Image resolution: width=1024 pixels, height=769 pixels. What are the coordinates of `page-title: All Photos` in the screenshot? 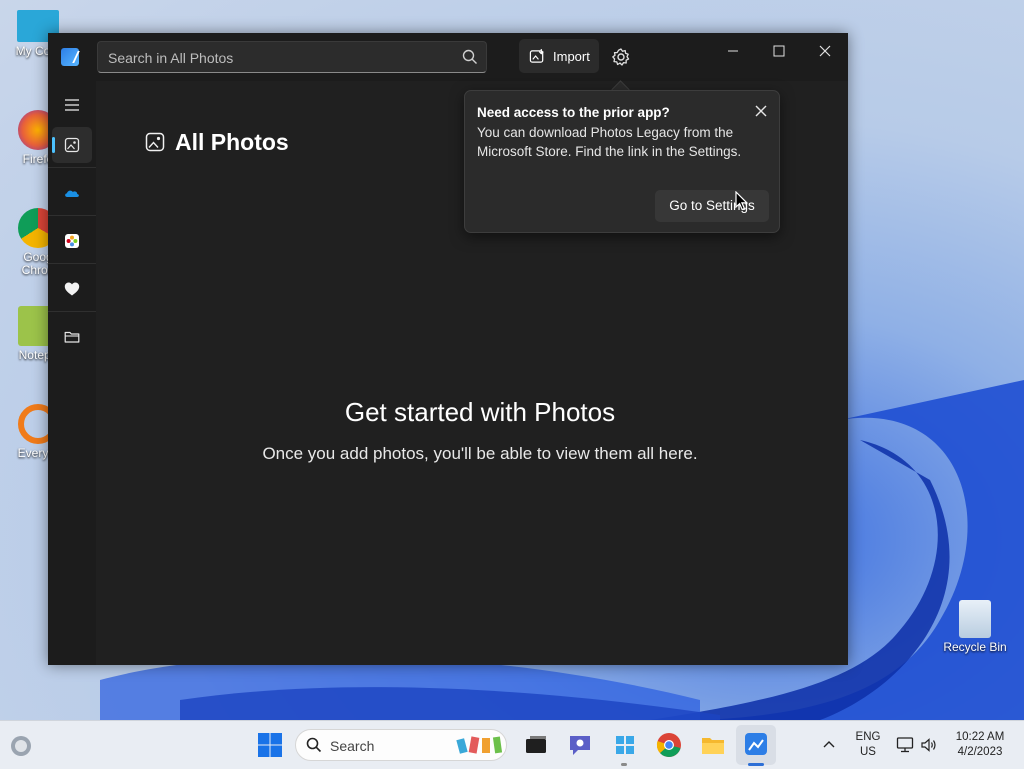 It's located at (232, 142).